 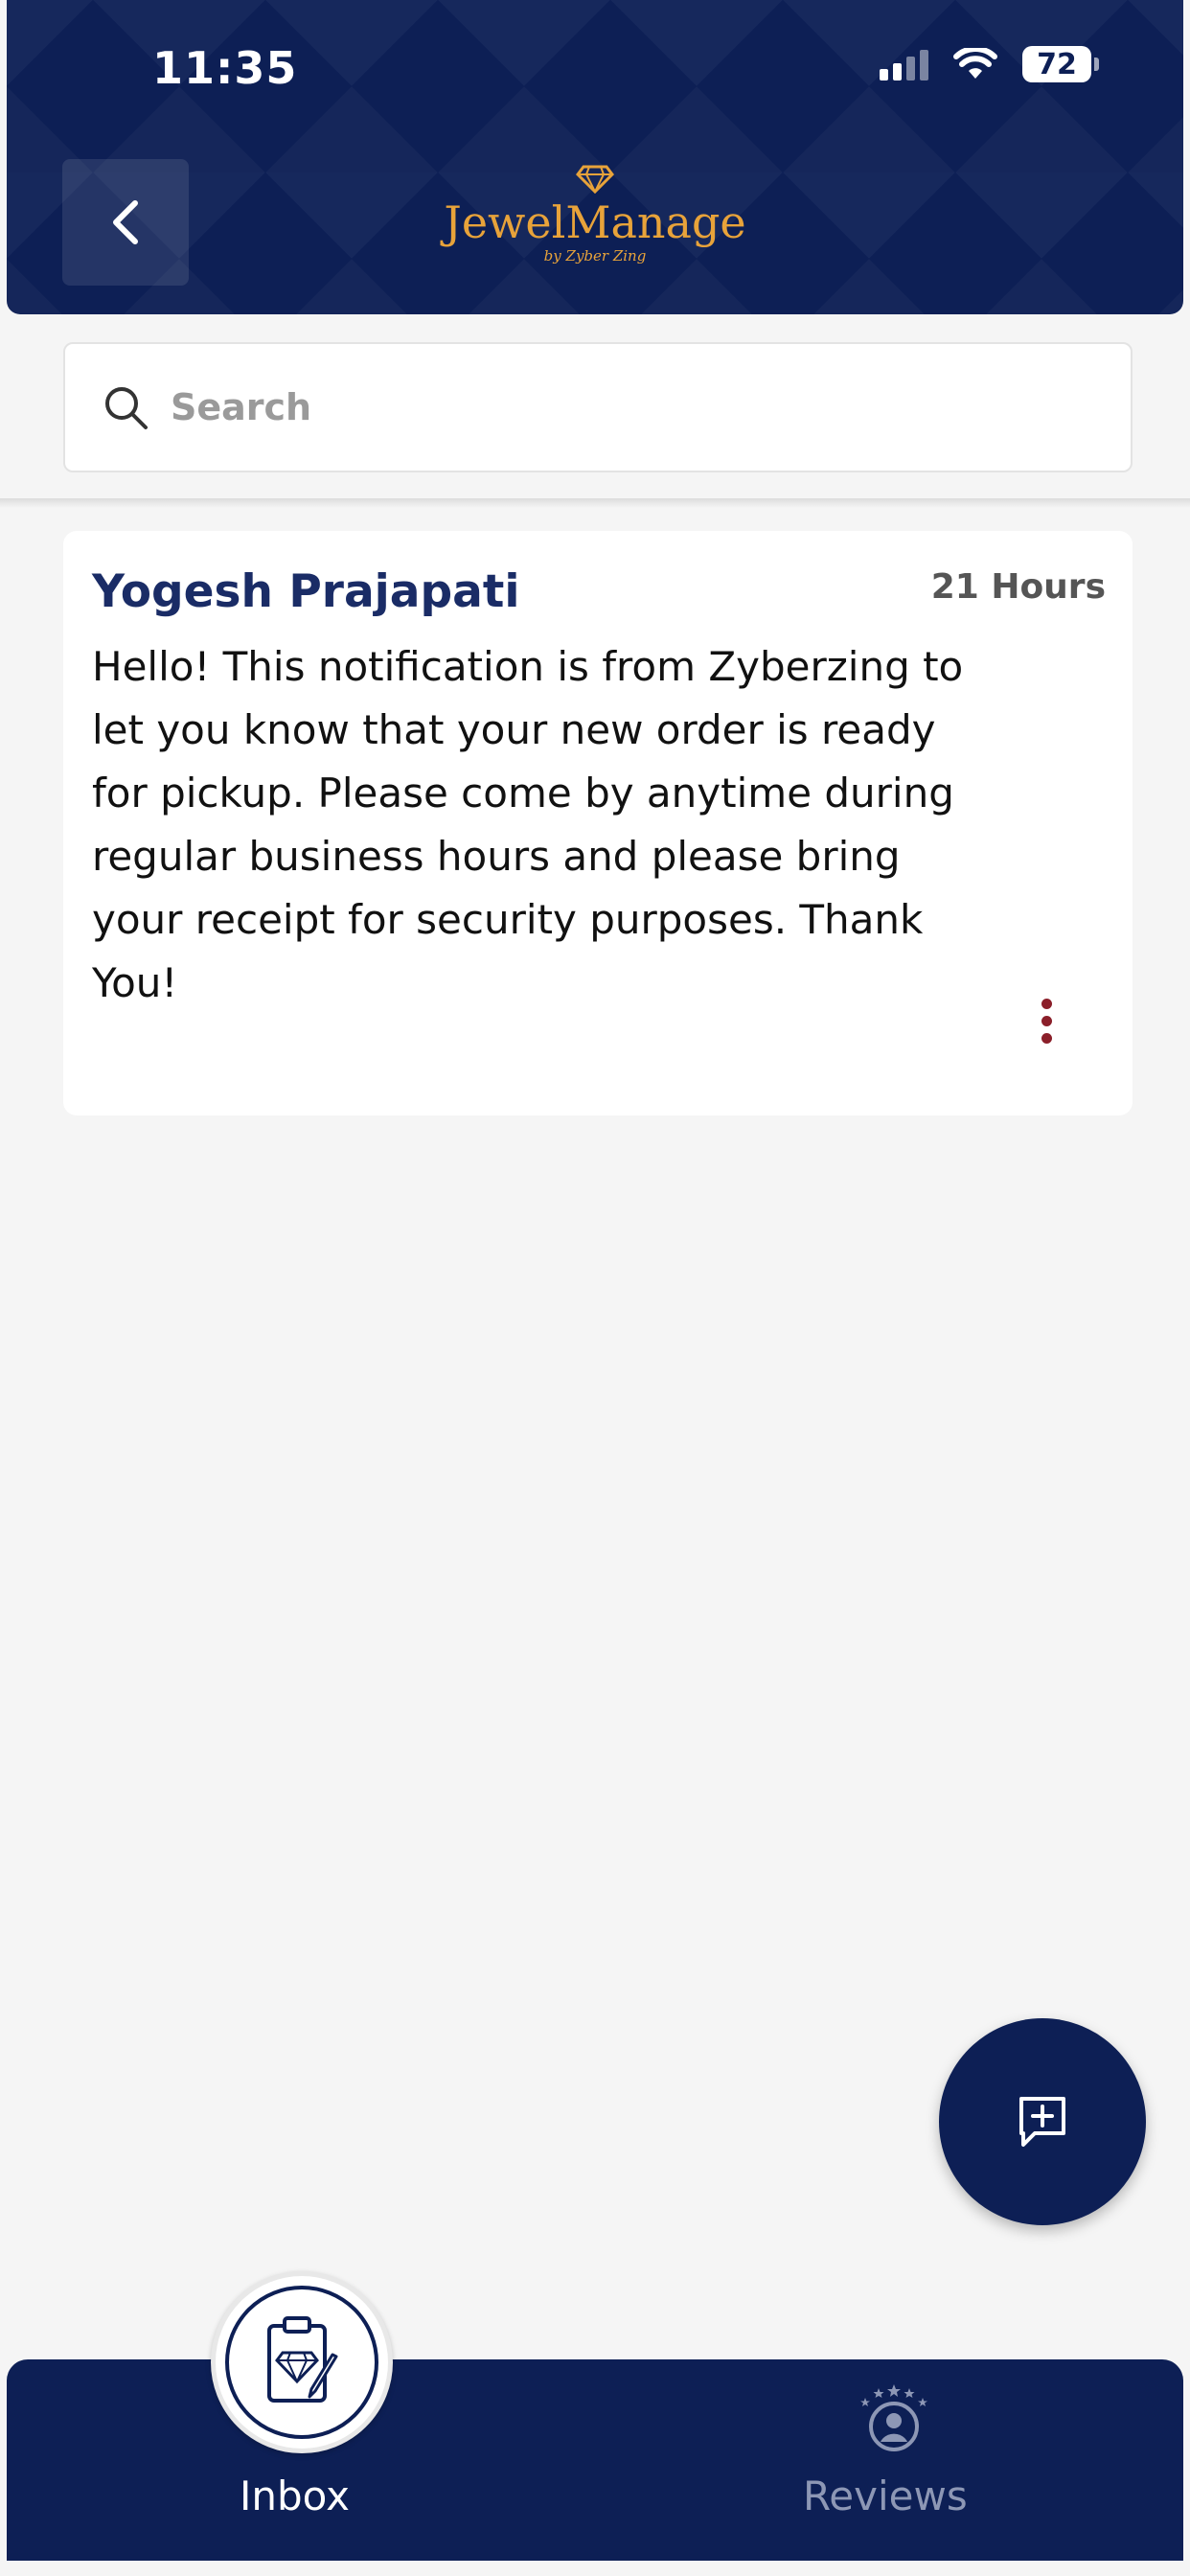 I want to click on status-indicators: 72, so click(x=989, y=64).